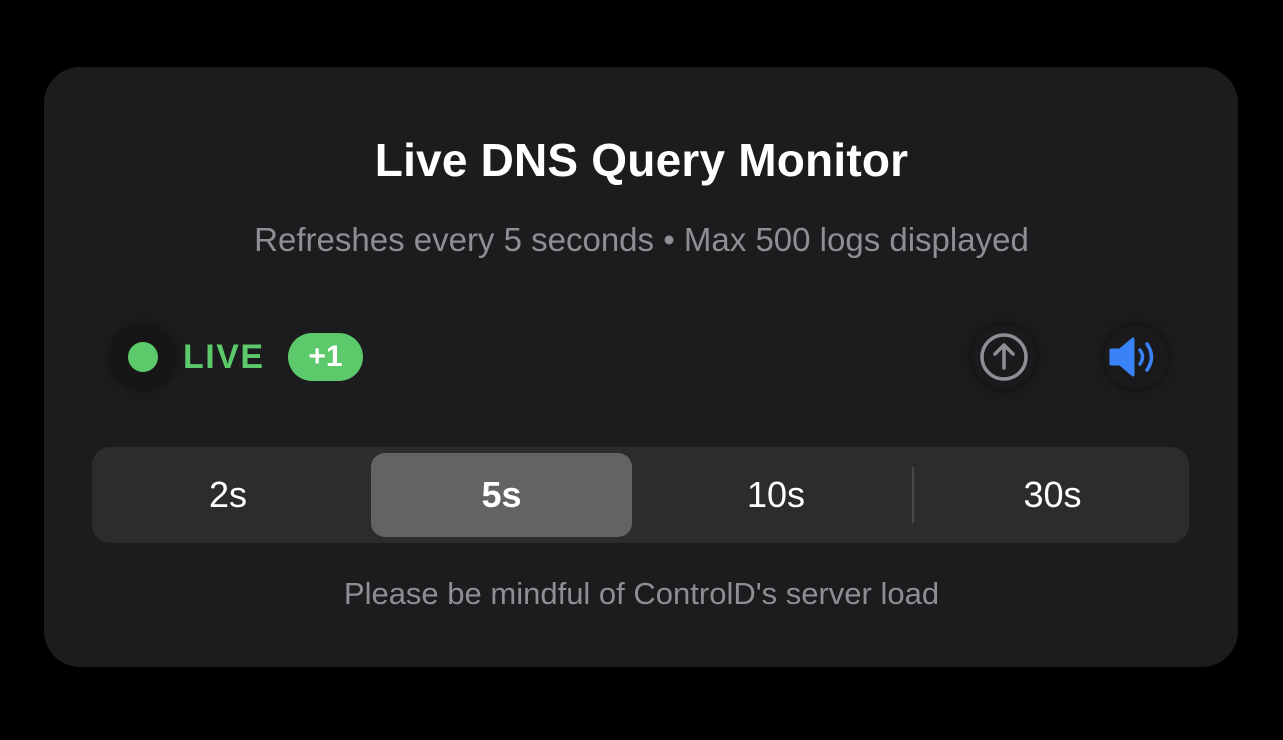 This screenshot has width=1283, height=740. Describe the element at coordinates (1131, 357) in the screenshot. I see `speaker-wave-icon` at that location.